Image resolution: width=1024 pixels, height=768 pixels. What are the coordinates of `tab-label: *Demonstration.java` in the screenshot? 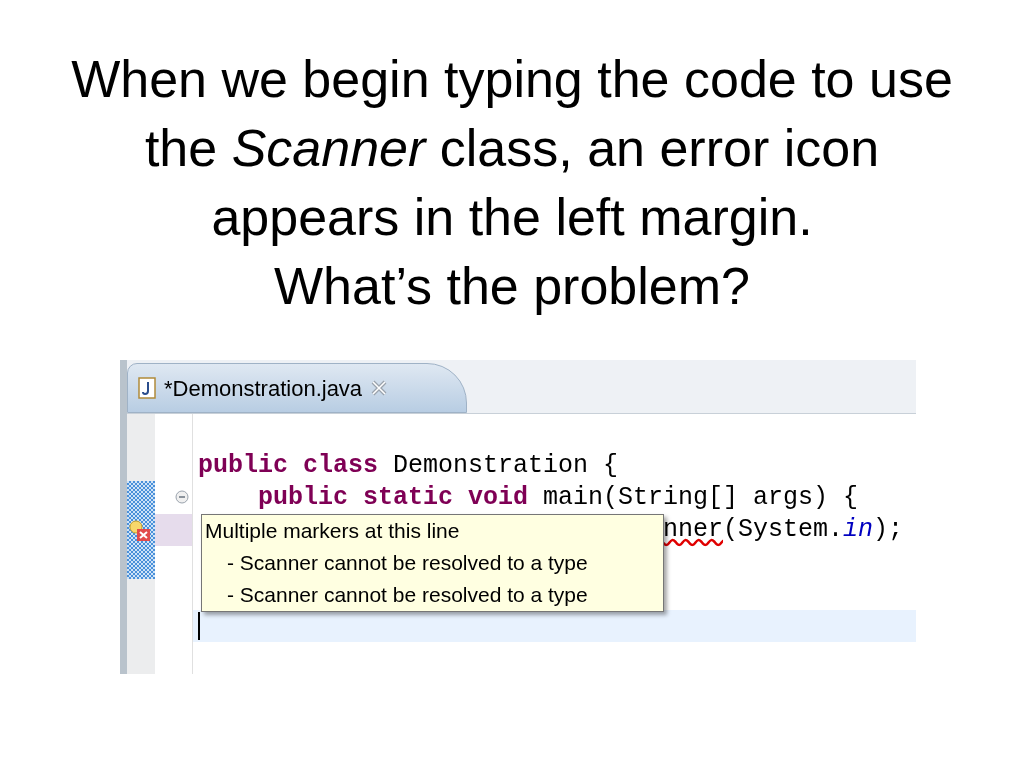 It's located at (263, 388).